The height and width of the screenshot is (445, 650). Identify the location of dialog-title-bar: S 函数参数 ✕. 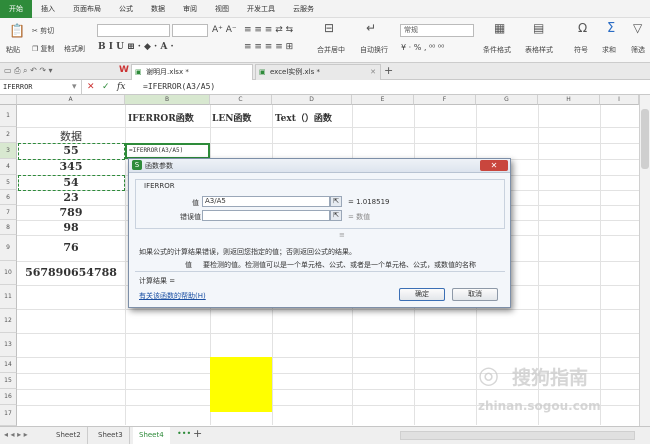
(319, 166).